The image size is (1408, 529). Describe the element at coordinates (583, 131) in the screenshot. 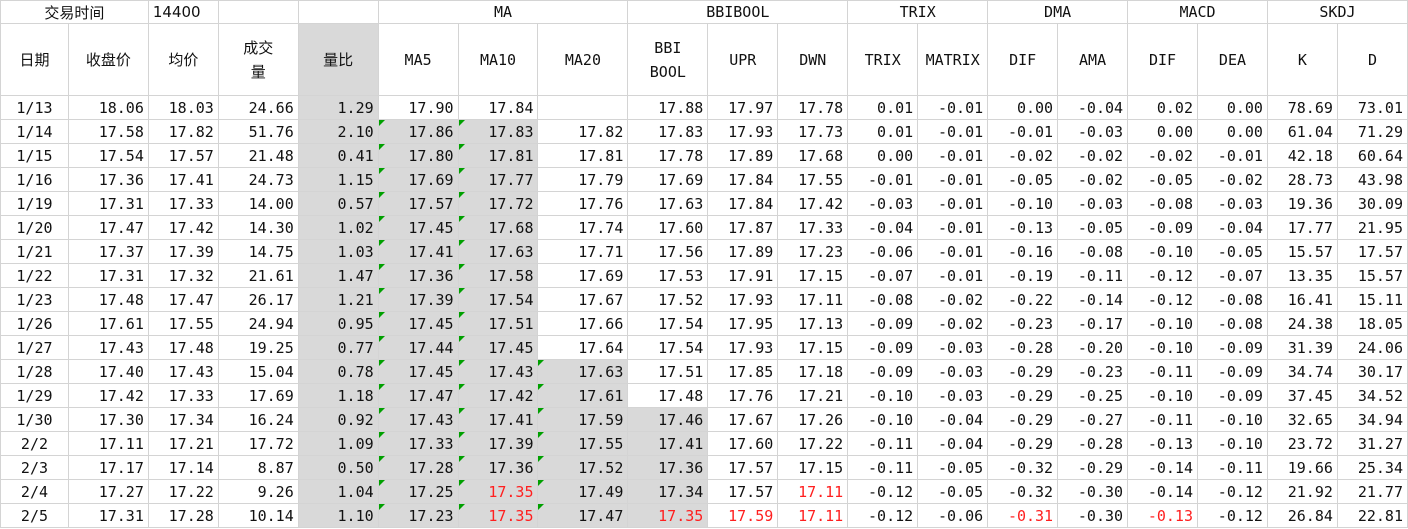

I see `cell-ma20: 17.82` at that location.